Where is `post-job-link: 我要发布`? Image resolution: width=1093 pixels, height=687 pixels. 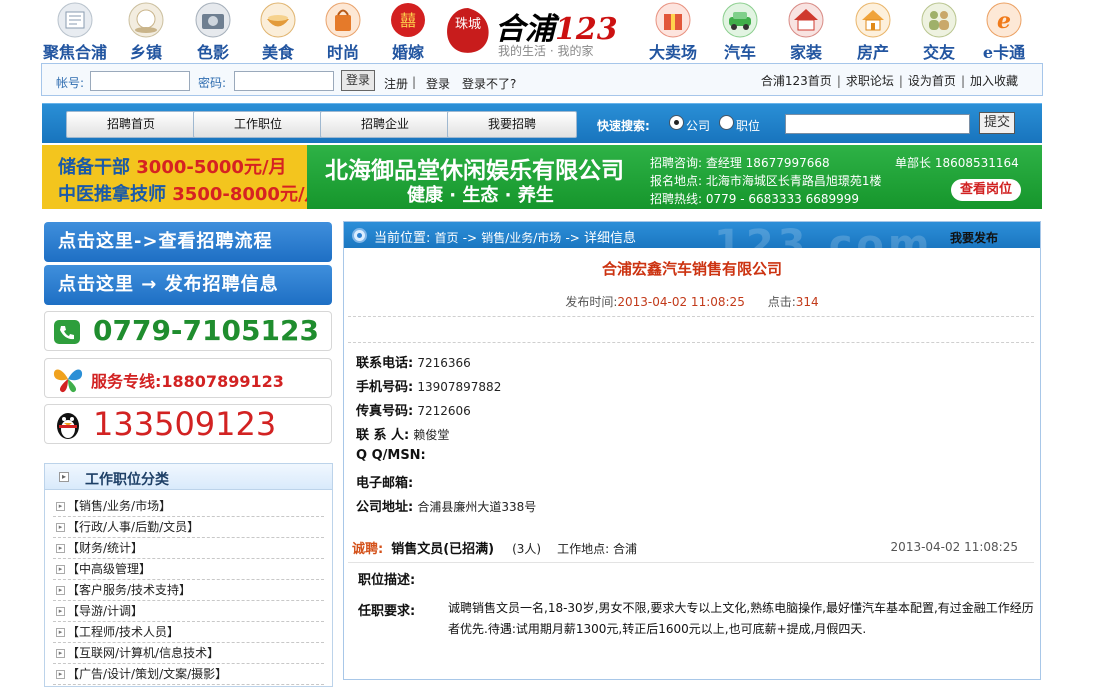 post-job-link: 我要发布 is located at coordinates (974, 237).